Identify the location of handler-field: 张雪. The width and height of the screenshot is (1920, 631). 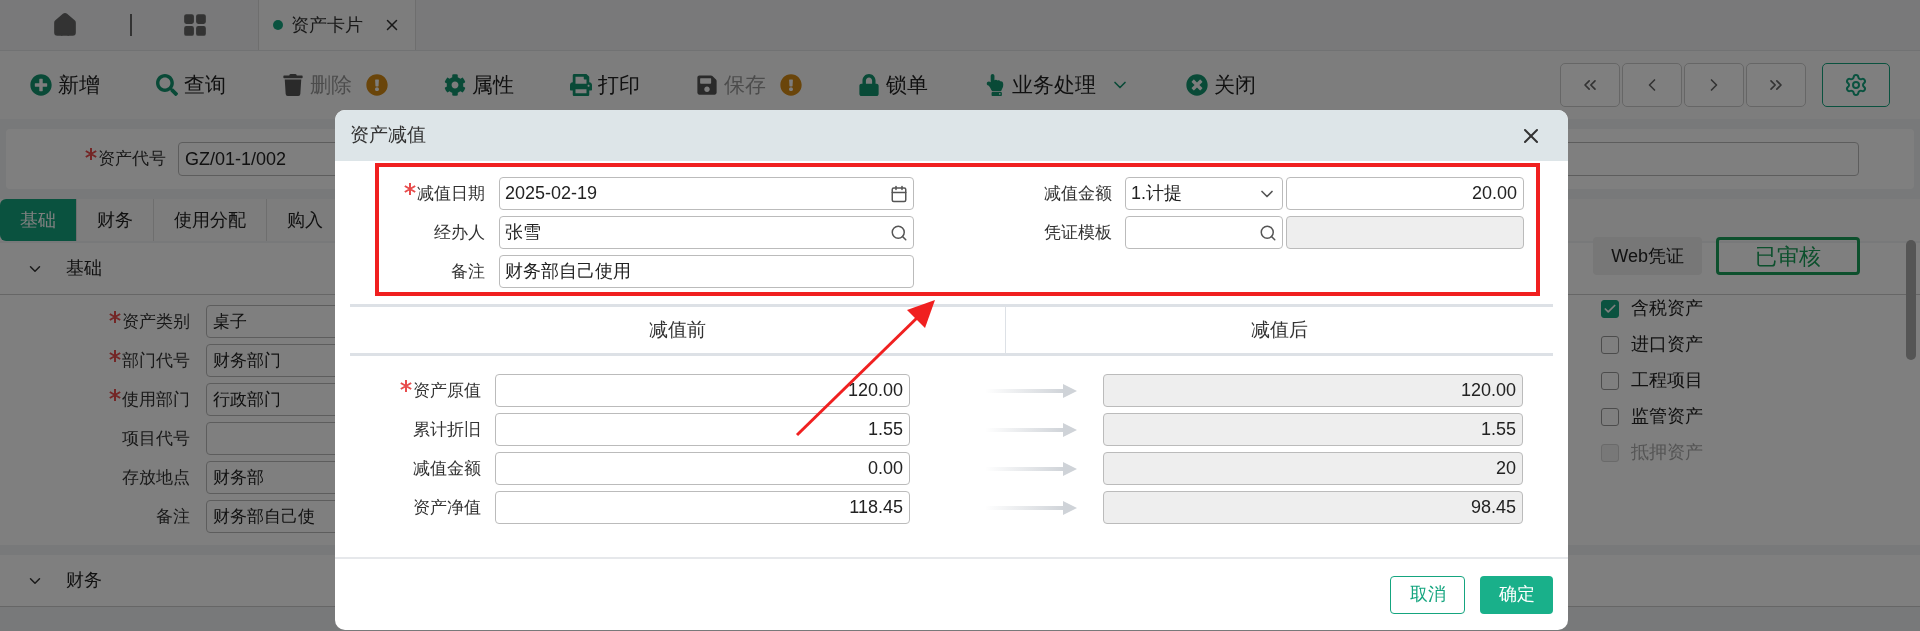
(706, 232).